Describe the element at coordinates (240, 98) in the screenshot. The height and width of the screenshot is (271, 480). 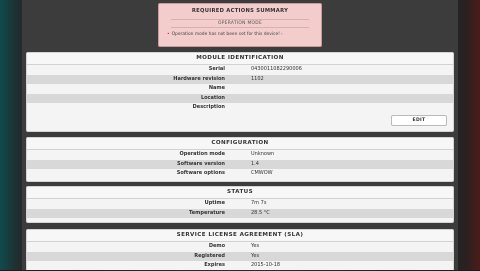
I see `table-row: Location` at that location.